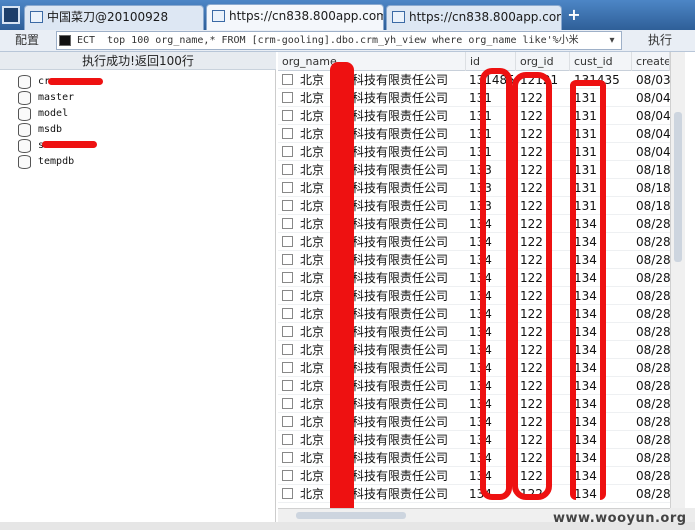  What do you see at coordinates (651, 61) in the screenshot?
I see `column-header: create` at bounding box center [651, 61].